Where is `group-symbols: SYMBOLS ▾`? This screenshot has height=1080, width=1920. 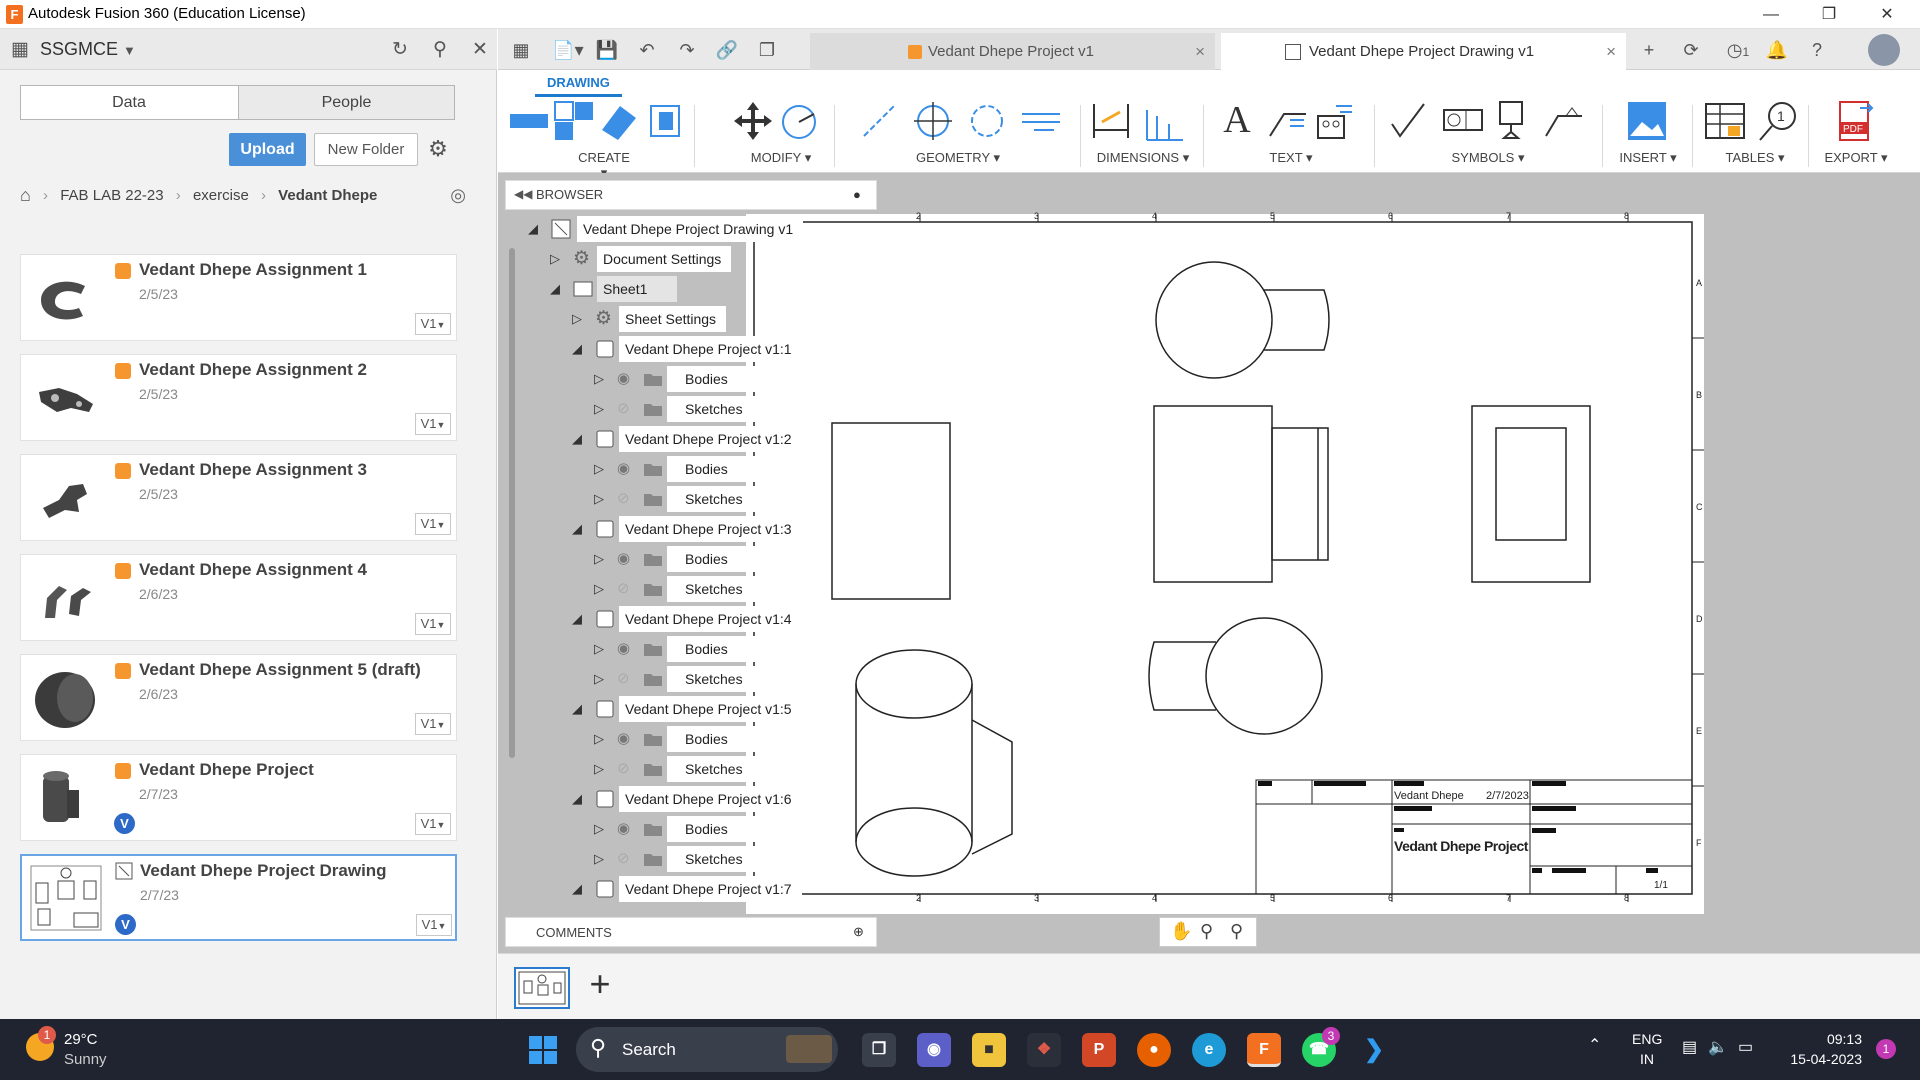 group-symbols: SYMBOLS ▾ is located at coordinates (1488, 158).